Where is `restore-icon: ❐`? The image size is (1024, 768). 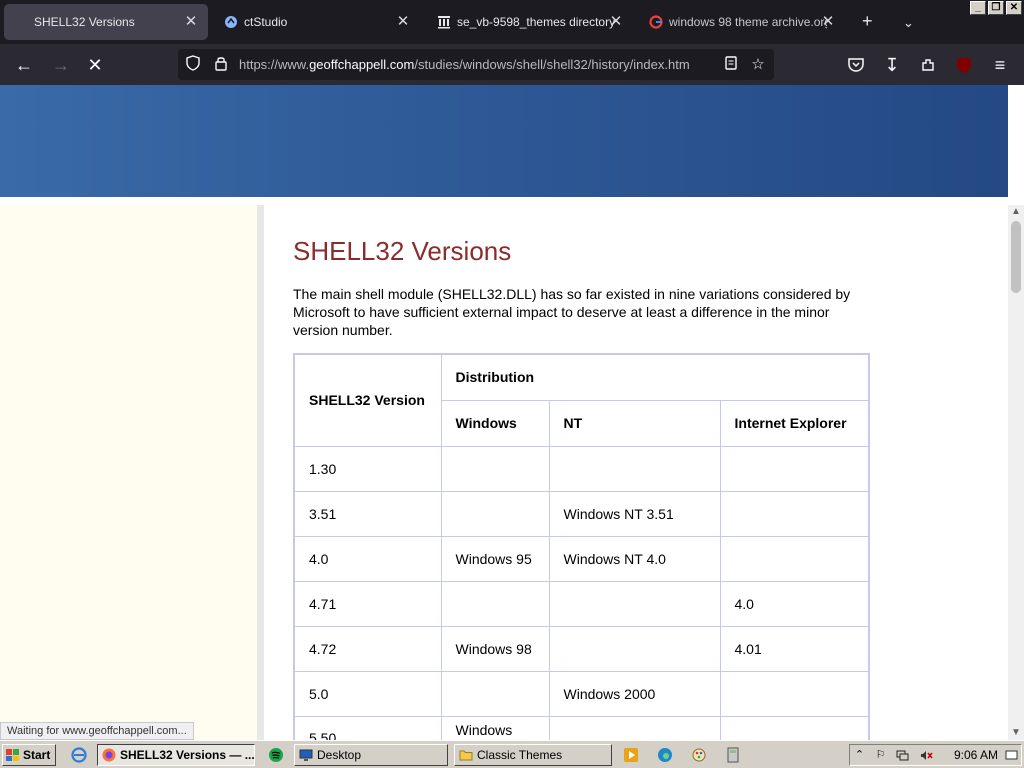
restore-icon: ❐ is located at coordinates (996, 8).